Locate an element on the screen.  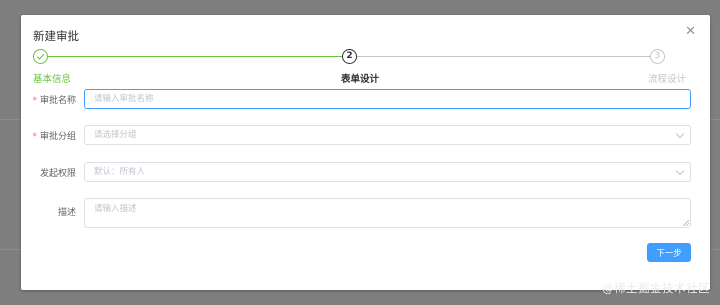
watermark: @稀土掘金技术社区 is located at coordinates (656, 288).